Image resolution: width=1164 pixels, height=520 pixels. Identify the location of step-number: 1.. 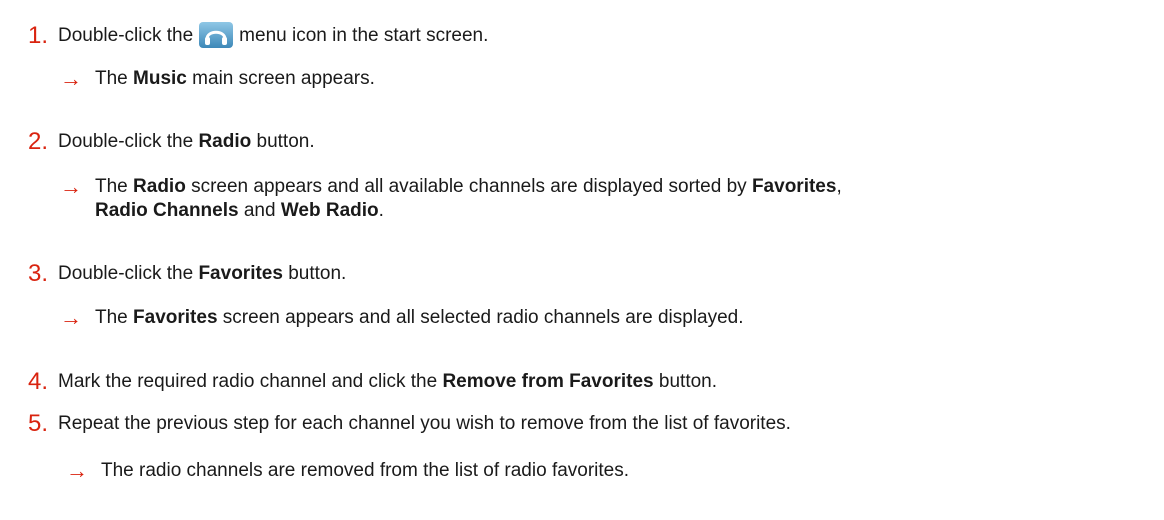
(38, 35).